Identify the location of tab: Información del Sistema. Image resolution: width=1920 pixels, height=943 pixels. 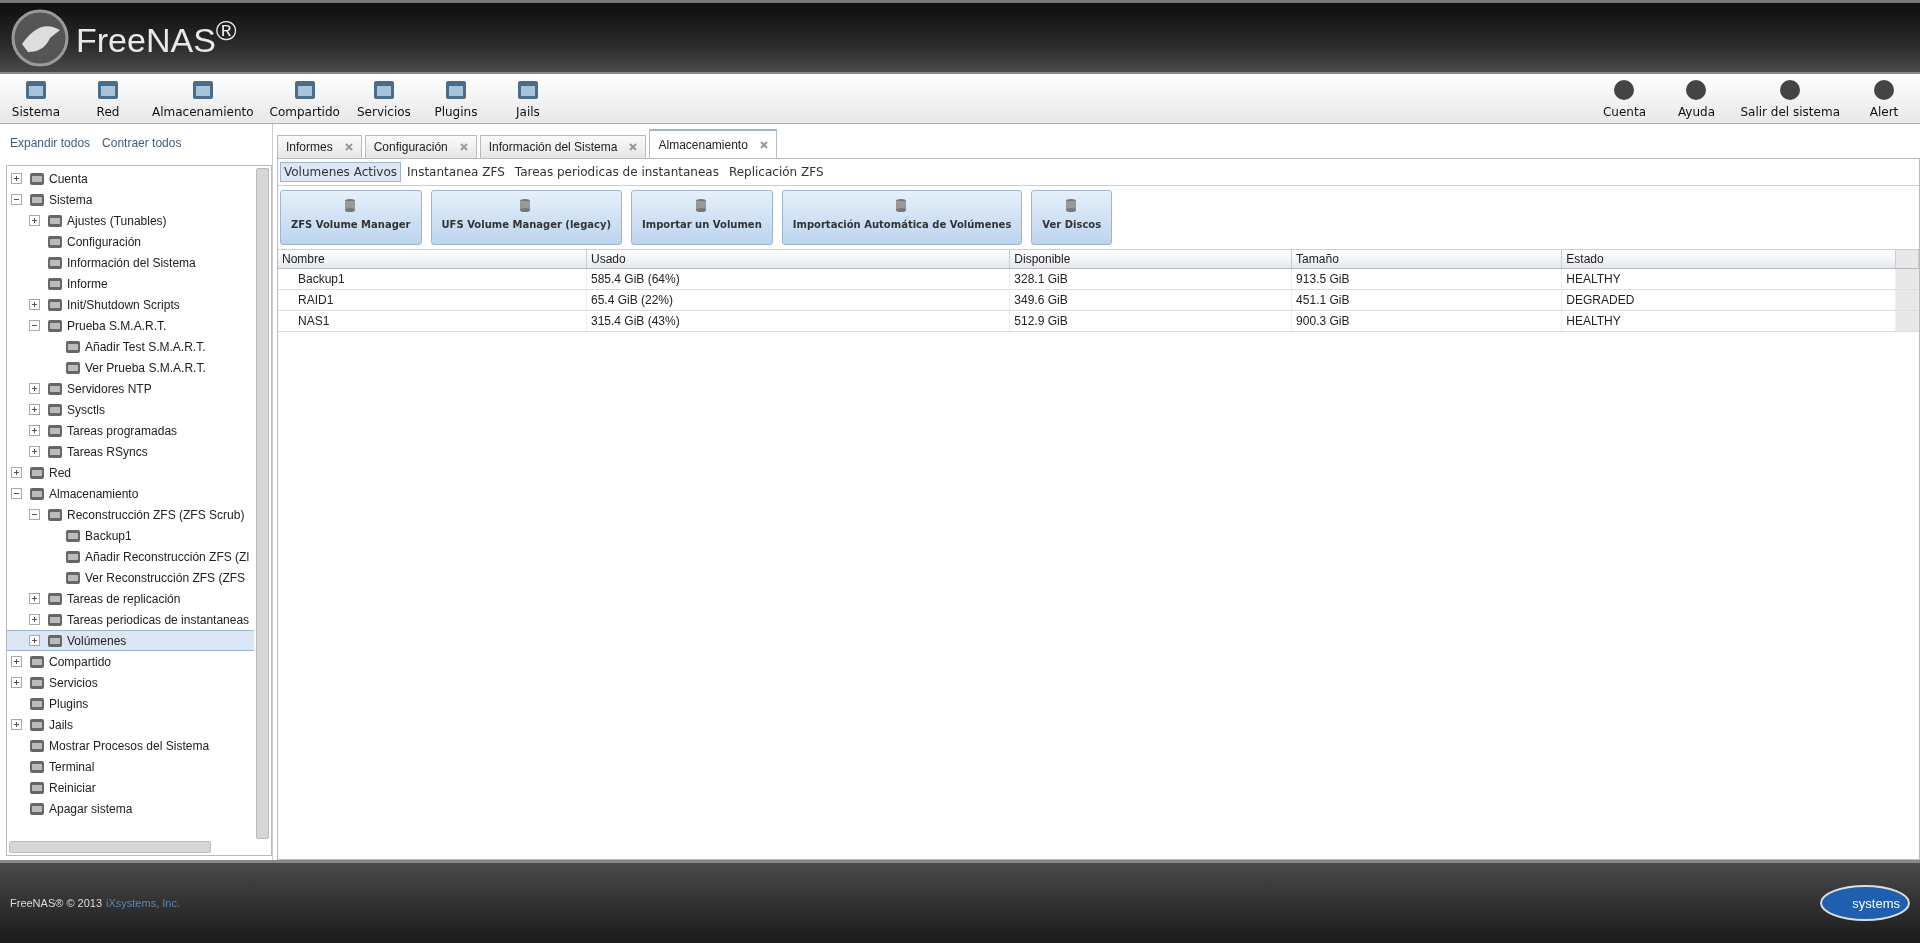
(563, 146).